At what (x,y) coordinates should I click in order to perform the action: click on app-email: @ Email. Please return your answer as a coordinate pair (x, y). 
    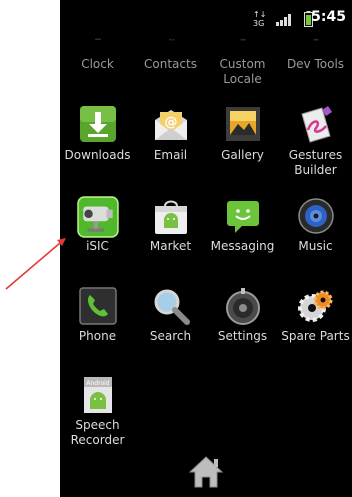
    Looking at the image, I should click on (170, 142).